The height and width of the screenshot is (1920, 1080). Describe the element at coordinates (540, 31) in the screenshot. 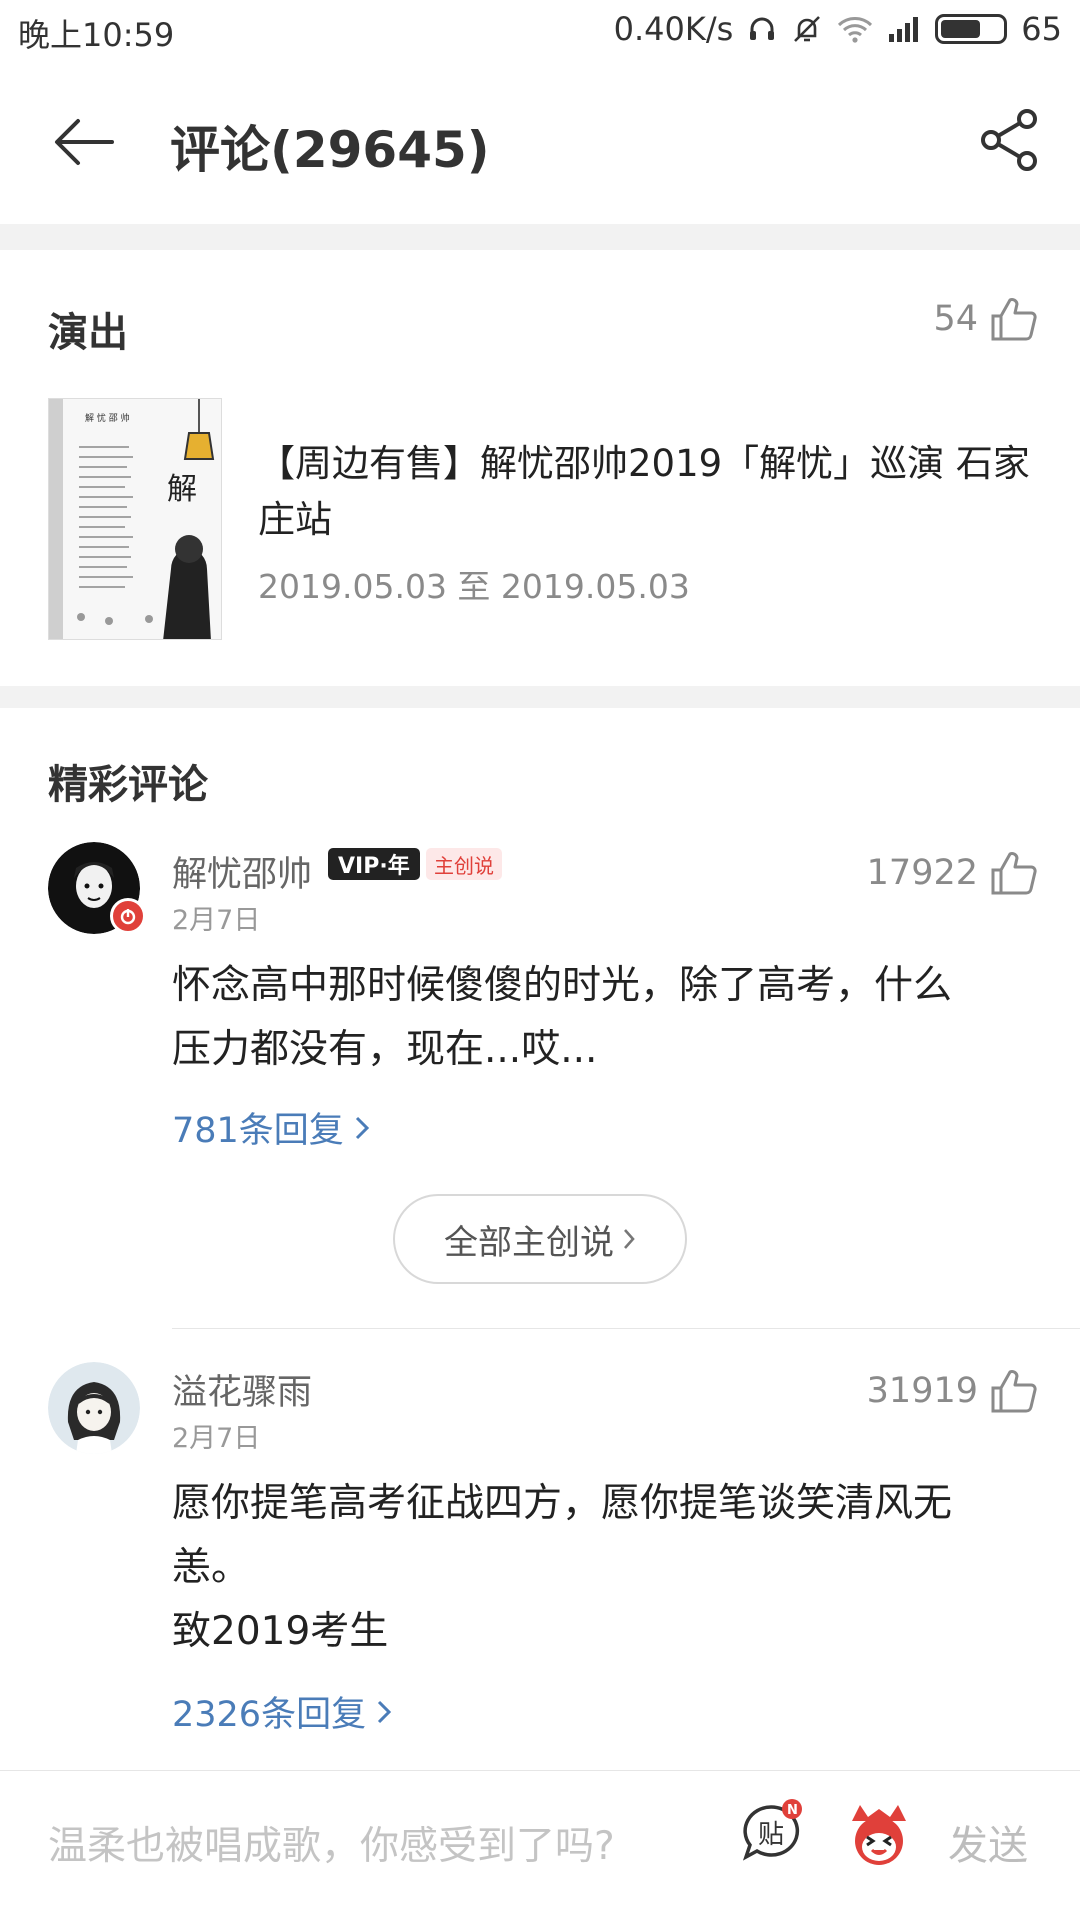

I see `status-bar: 晚上10:59 0.40K/s 65` at that location.